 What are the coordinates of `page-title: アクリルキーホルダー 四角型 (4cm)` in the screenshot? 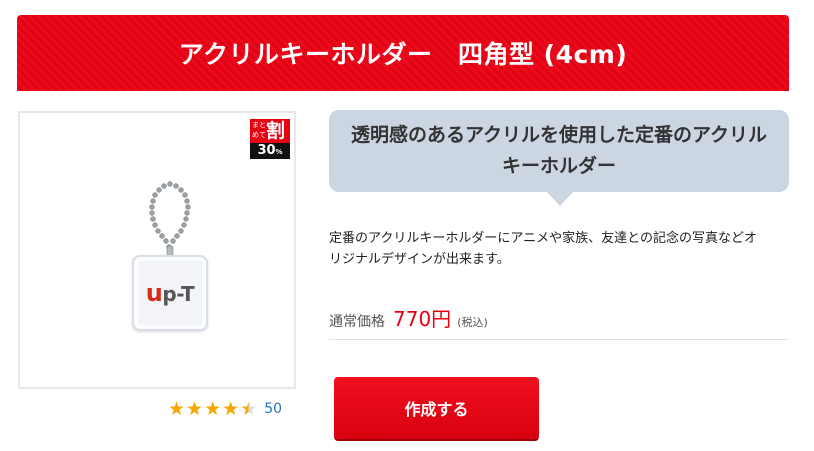 It's located at (403, 54).